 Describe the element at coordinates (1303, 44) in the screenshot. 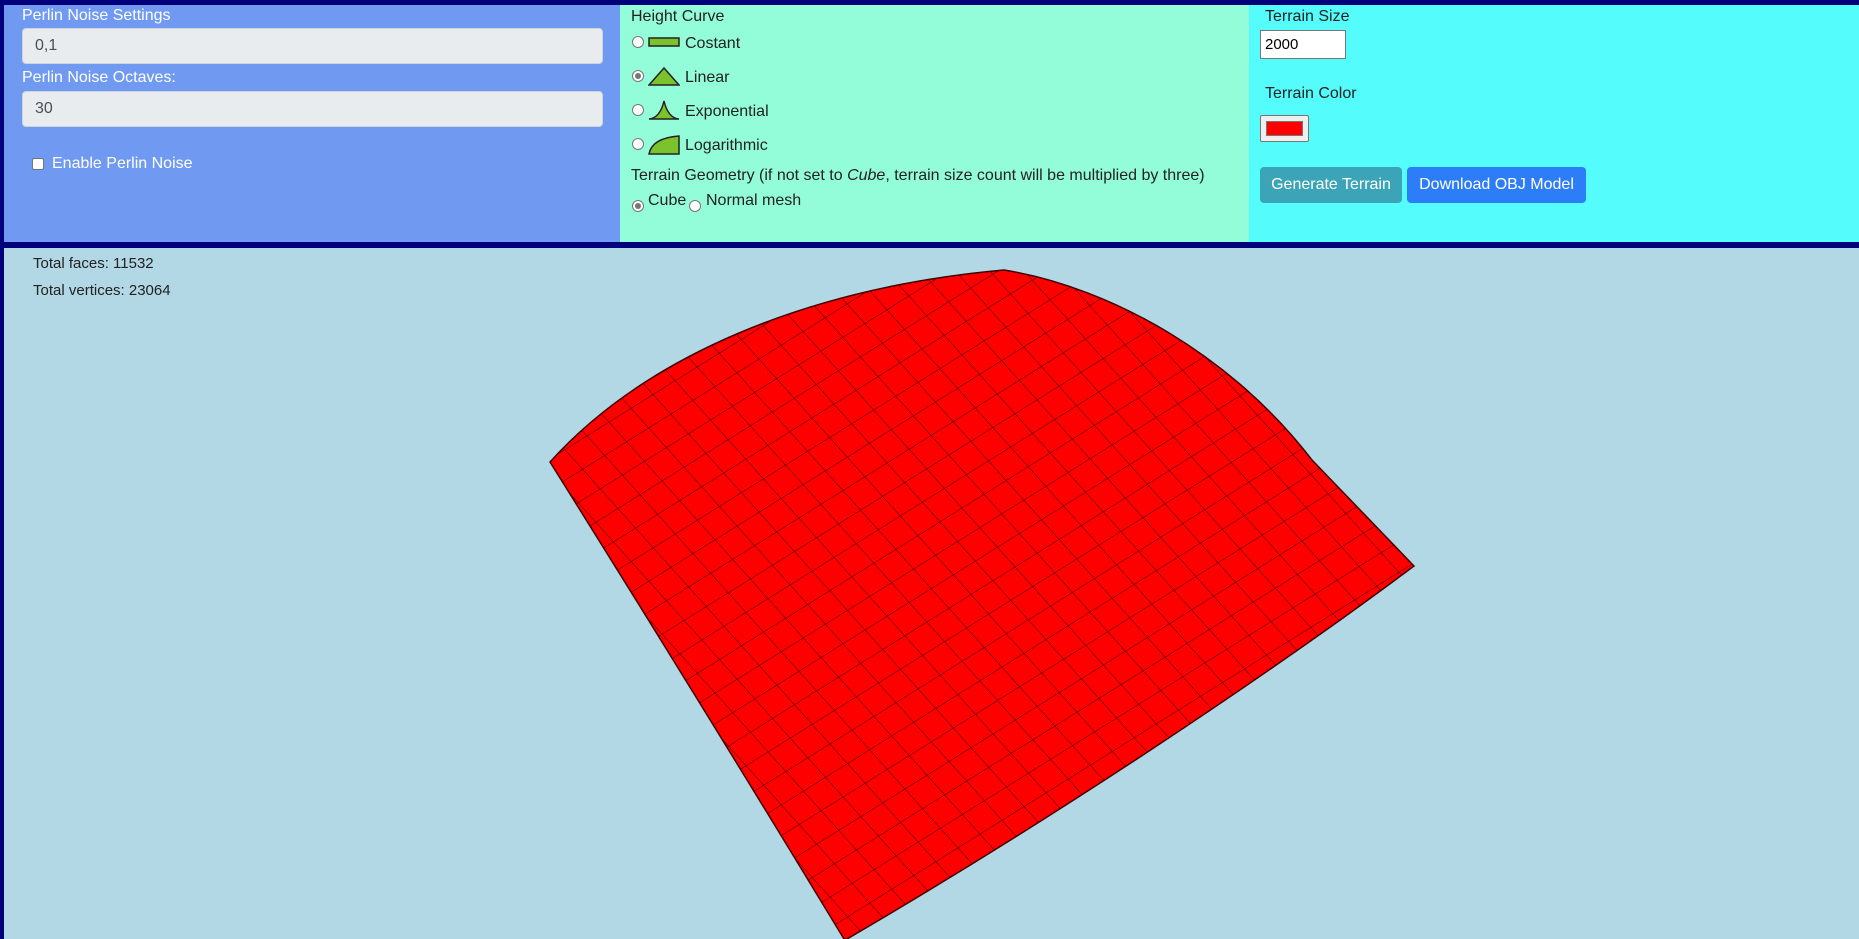

I see `terrain-size-input: 2000` at that location.